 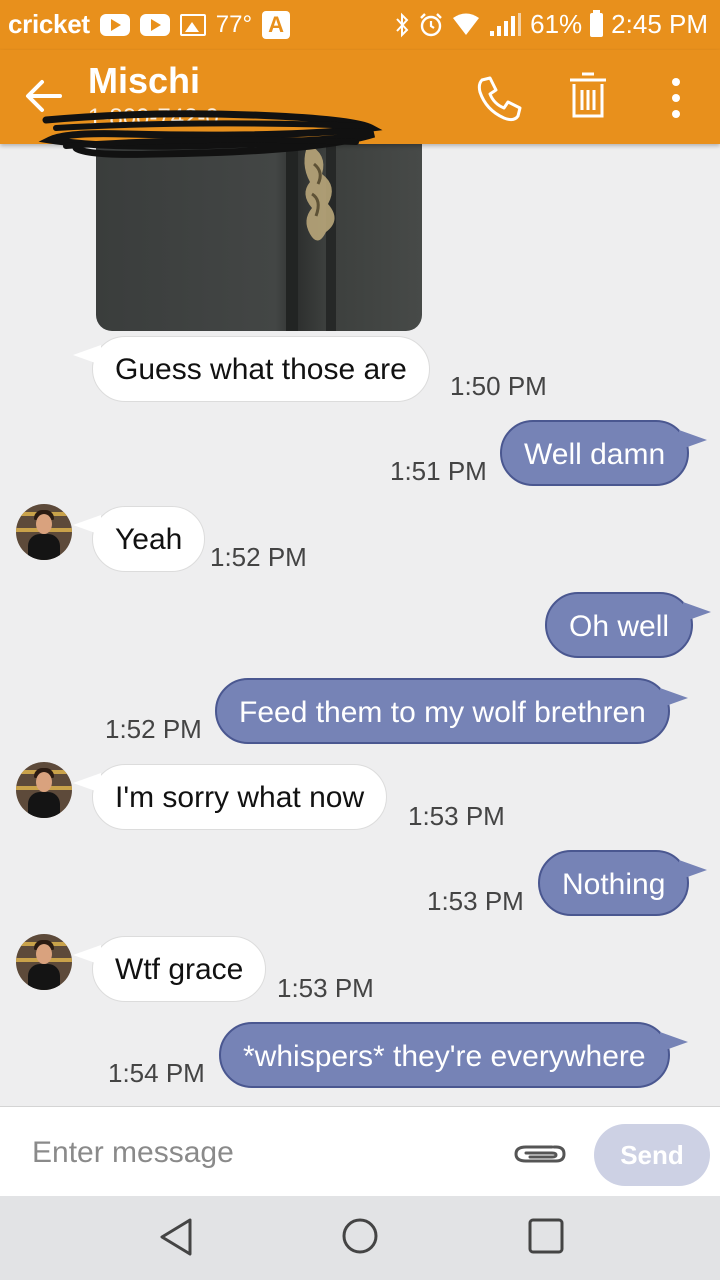 What do you see at coordinates (169, 969) in the screenshot?
I see `message-bubble-incoming: Wtf grace` at bounding box center [169, 969].